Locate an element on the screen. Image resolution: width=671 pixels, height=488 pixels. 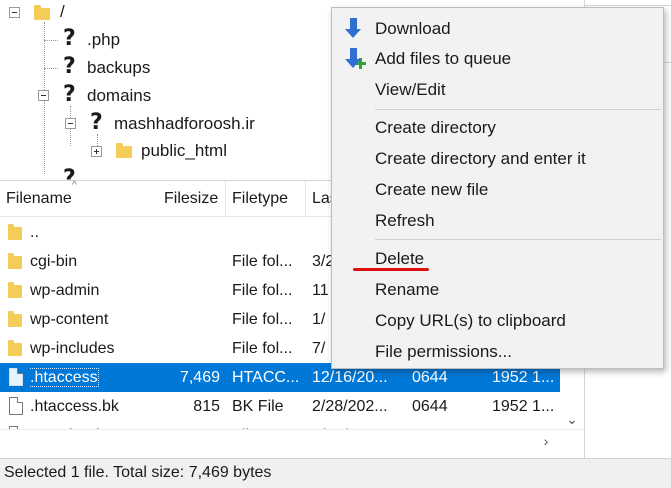
tree-item-mashhadforoosh: mashhadforoosh.ir is located at coordinates (184, 124).